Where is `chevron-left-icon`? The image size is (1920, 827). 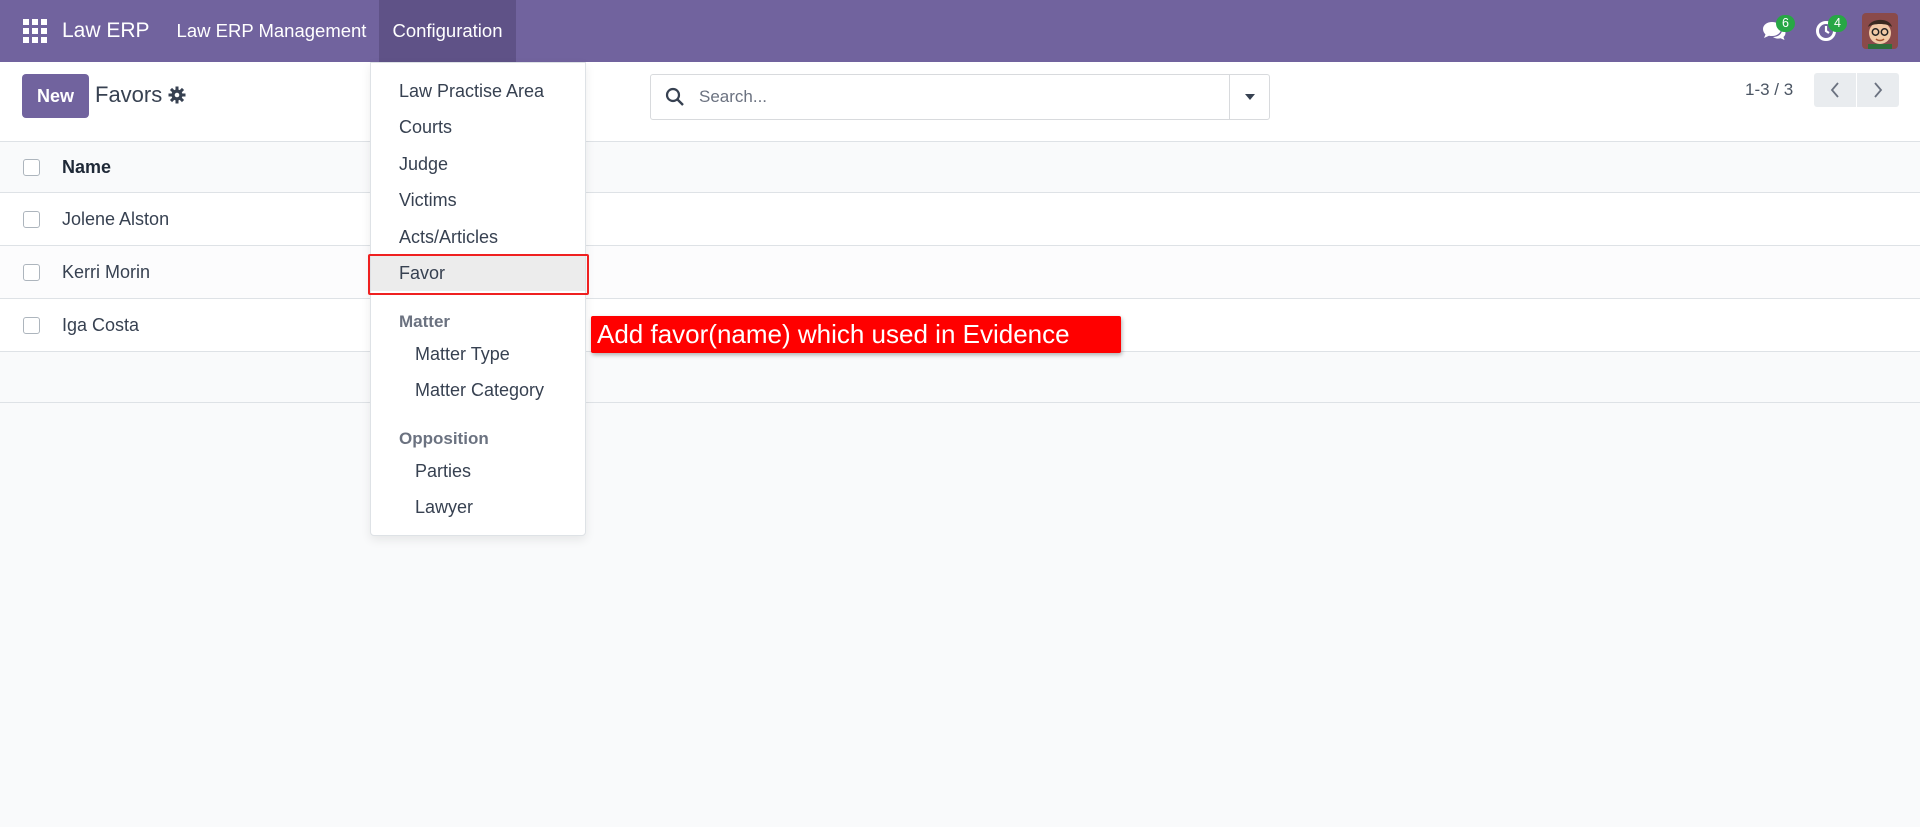
chevron-left-icon is located at coordinates (1834, 90).